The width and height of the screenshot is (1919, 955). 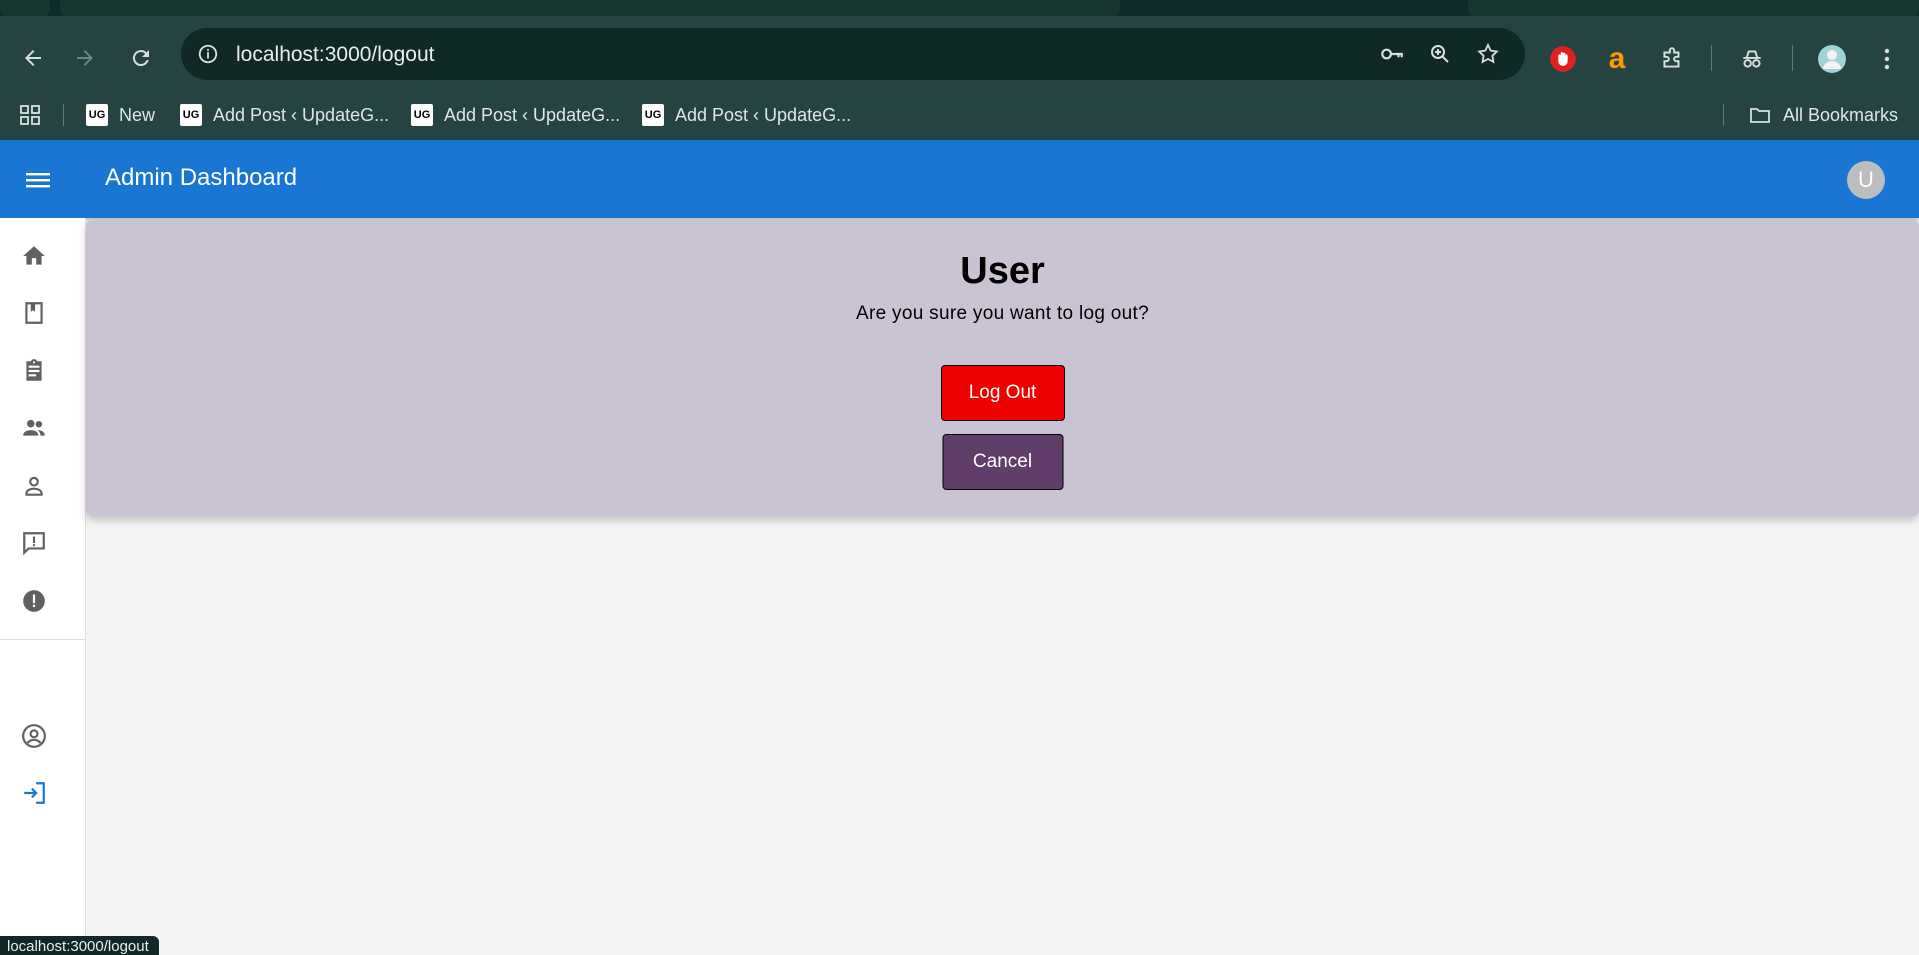 I want to click on amazon-extension-icon: a, so click(x=1617, y=59).